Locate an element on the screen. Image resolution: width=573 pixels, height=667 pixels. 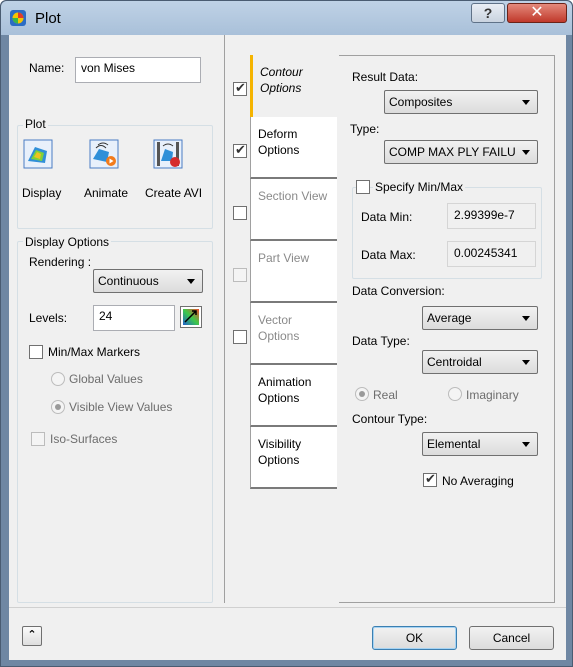
data-max-field: 0.00245341 is located at coordinates (491, 254).